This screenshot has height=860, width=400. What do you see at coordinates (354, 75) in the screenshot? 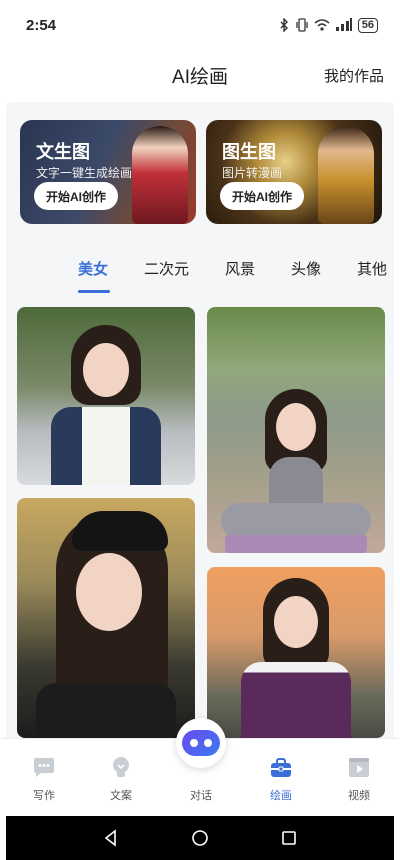
I see `my-works-link: 我的作品` at bounding box center [354, 75].